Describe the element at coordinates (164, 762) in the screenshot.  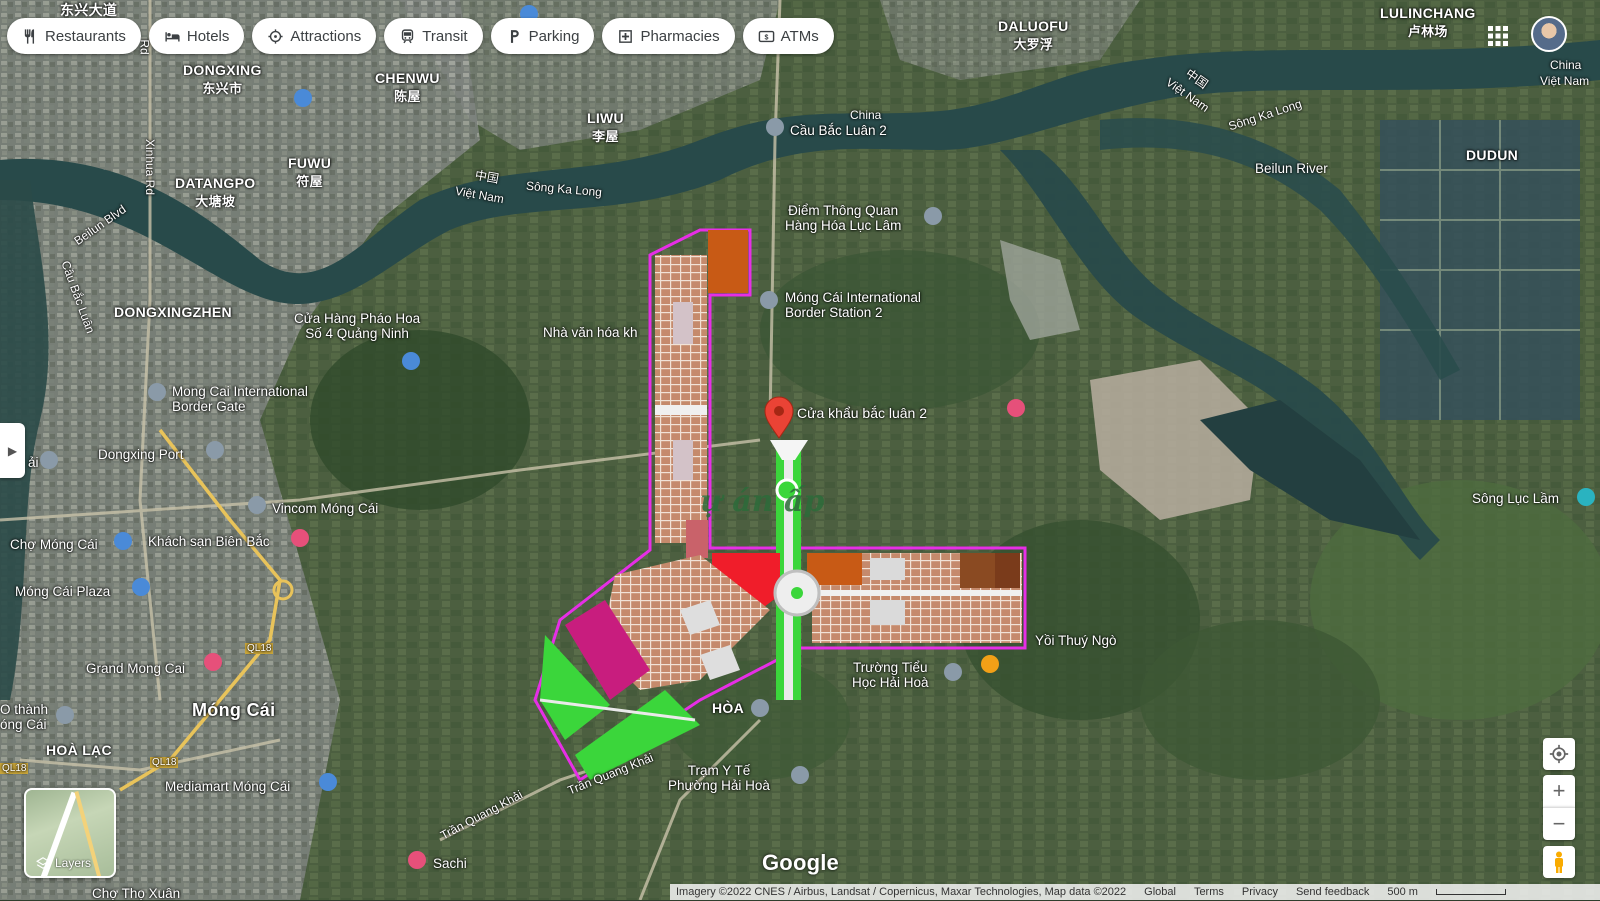
I see `label-ql18-b: QL18` at that location.